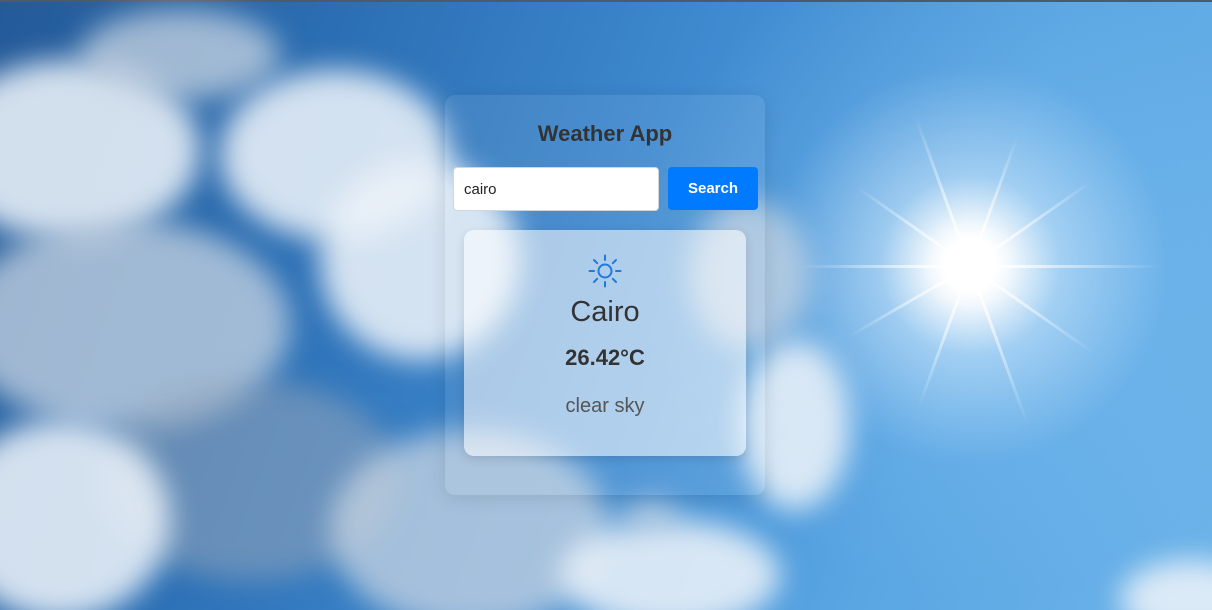  I want to click on weather-card: Cairo 26.42°C clear sky, so click(605, 343).